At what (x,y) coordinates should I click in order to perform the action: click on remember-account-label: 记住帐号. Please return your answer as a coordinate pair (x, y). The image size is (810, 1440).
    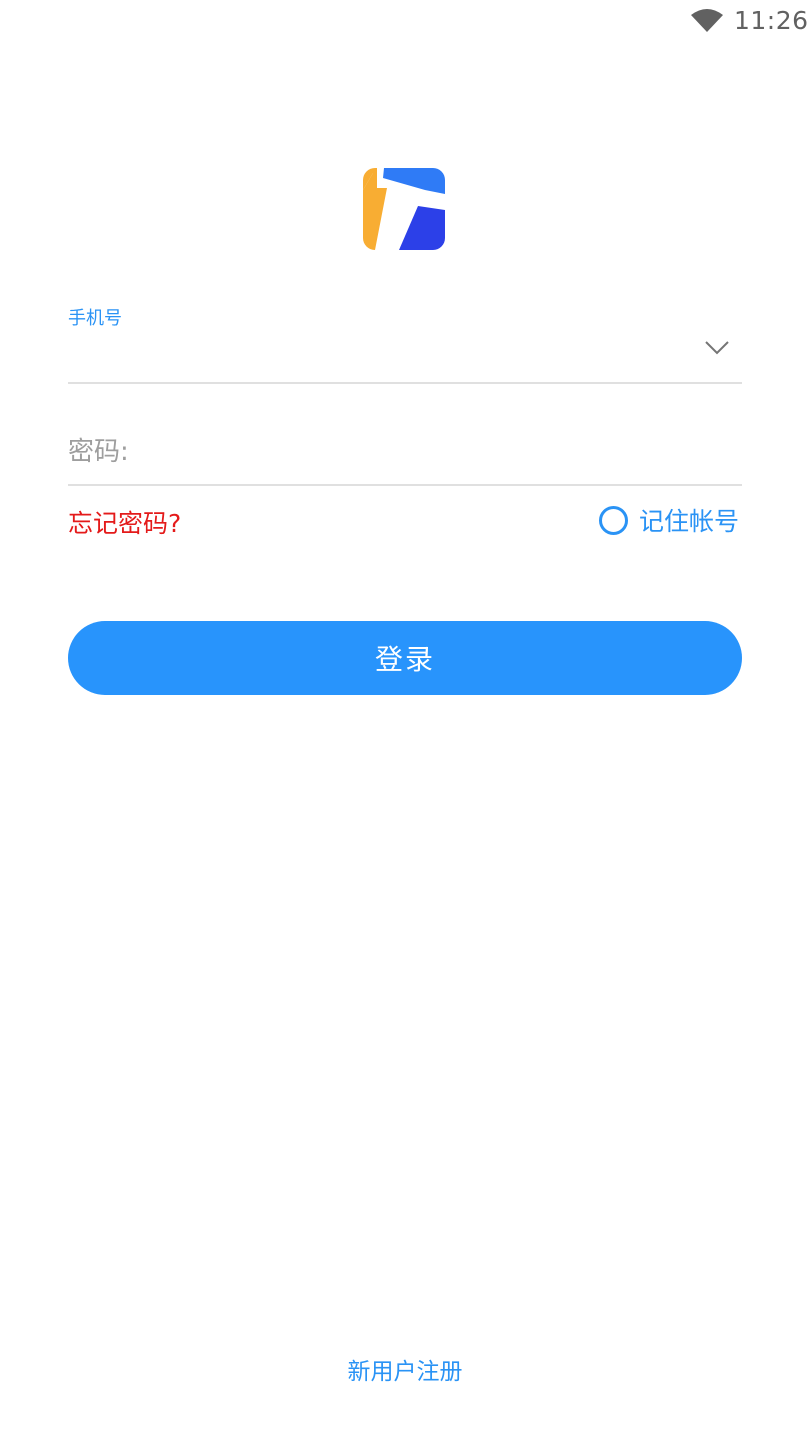
    Looking at the image, I should click on (689, 521).